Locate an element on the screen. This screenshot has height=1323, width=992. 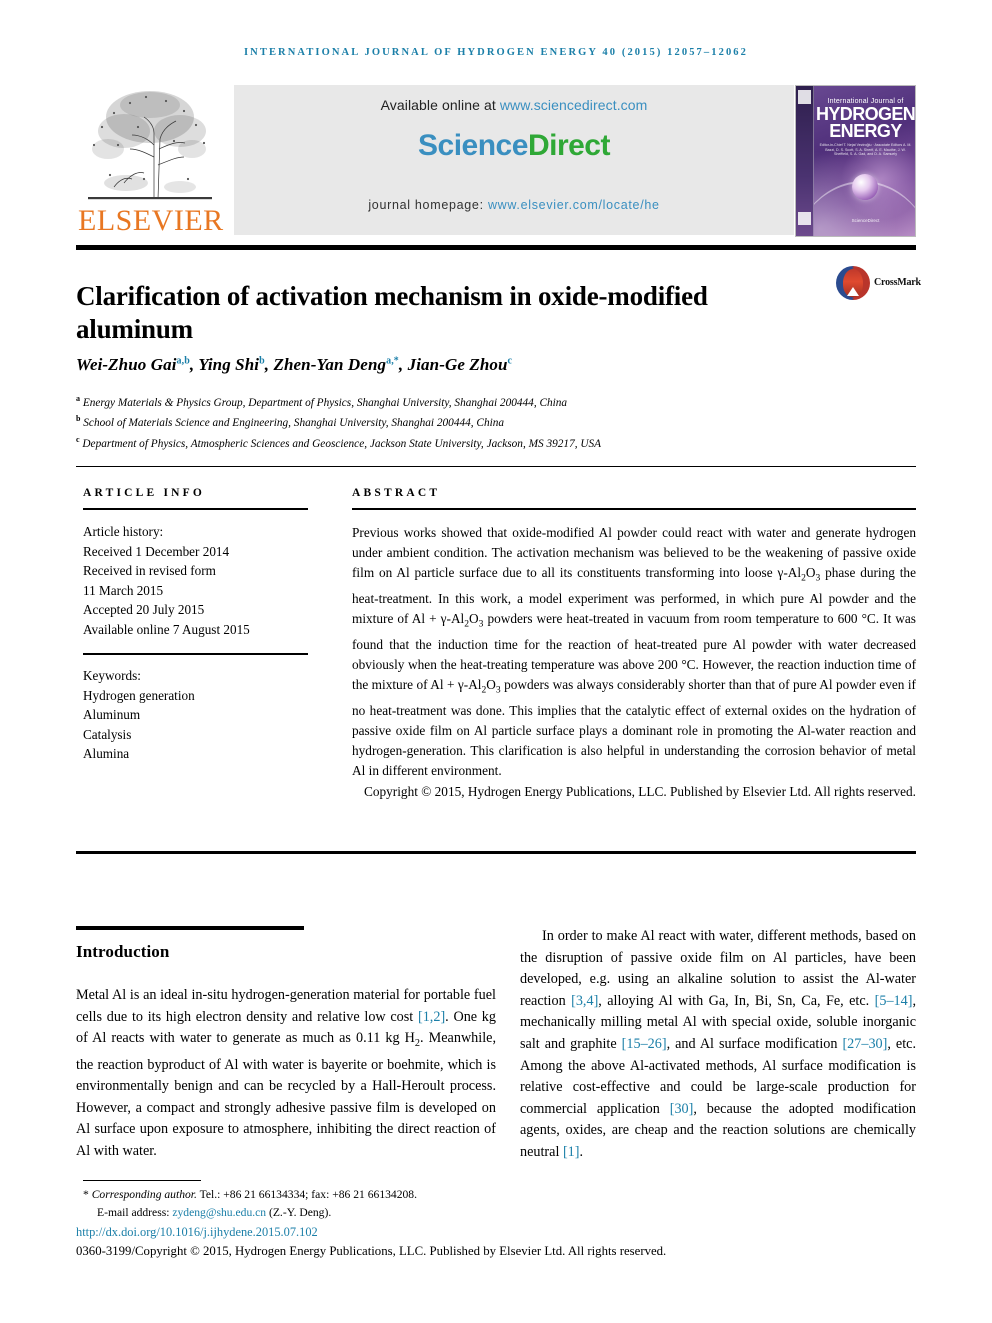
author-name: Ying Shi is located at coordinates (229, 364).